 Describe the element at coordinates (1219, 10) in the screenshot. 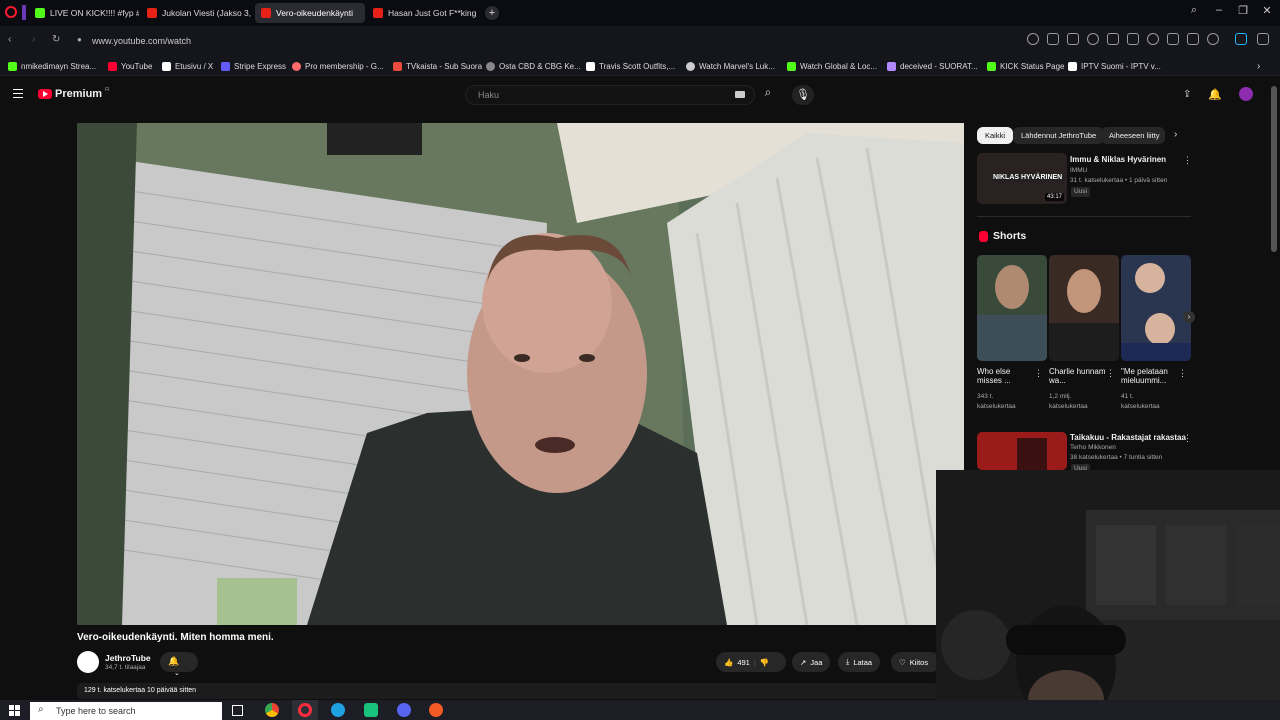

I see `minimize-button: –` at that location.